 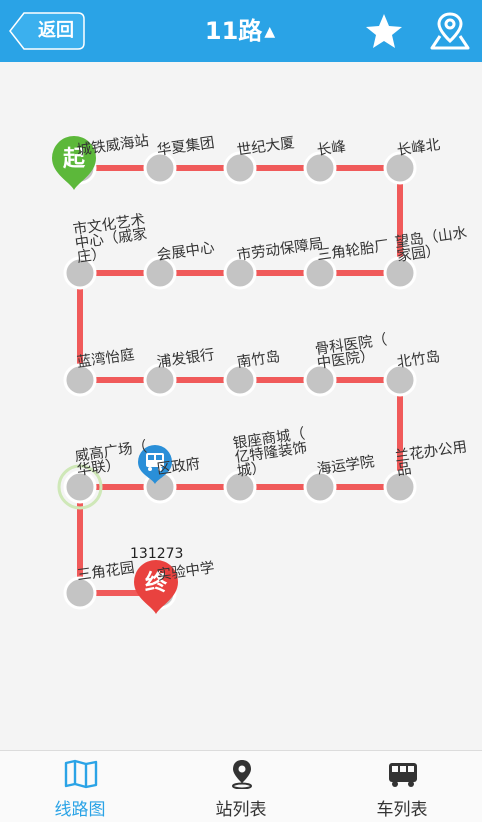 I want to click on tab-route-map: 线路图, so click(x=80, y=786).